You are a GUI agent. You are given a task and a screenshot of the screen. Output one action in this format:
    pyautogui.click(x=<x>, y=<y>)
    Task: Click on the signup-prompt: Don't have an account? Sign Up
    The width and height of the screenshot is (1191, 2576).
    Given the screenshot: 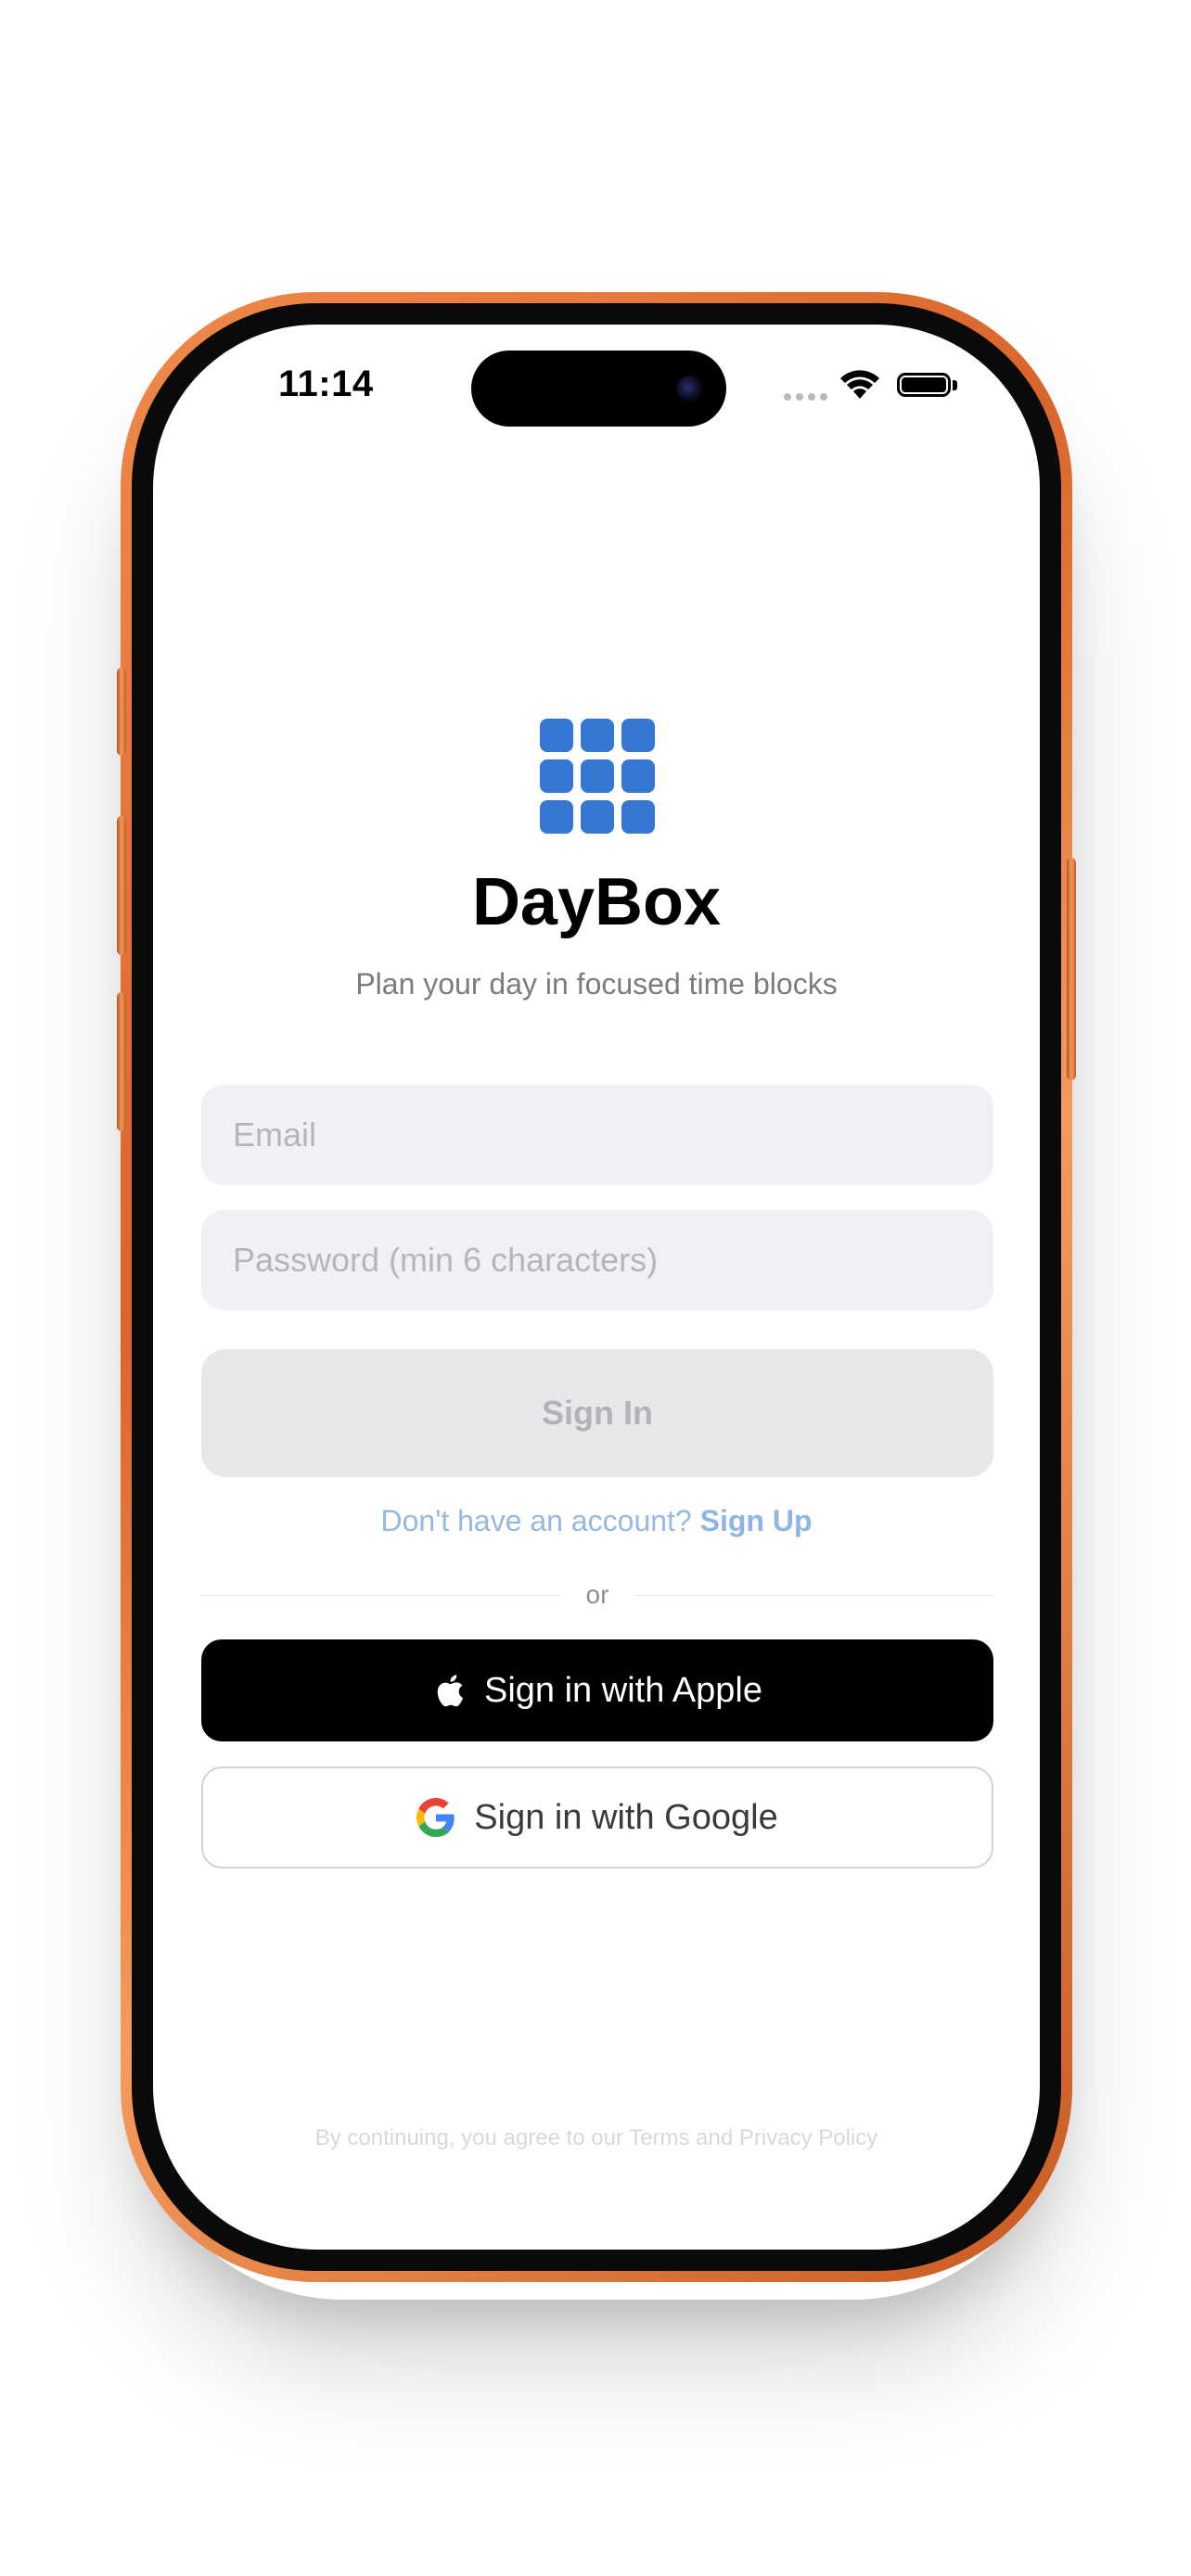 What is the action you would take?
    pyautogui.click(x=597, y=1521)
    